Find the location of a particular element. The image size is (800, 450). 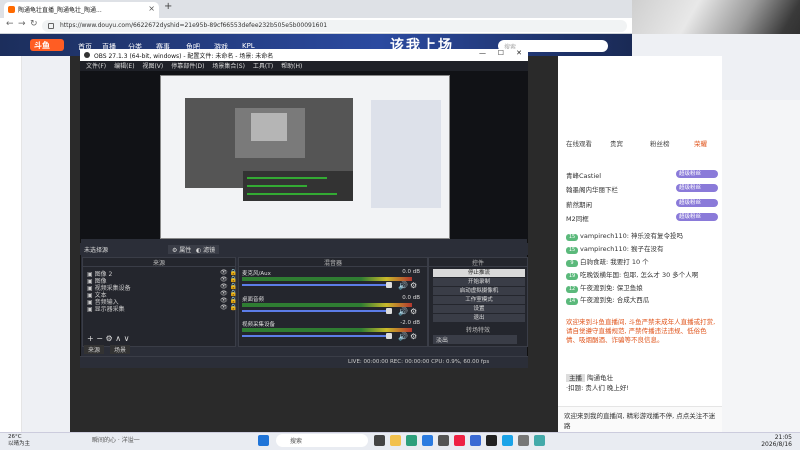

sources-header: 来源 is located at coordinates (159, 262).